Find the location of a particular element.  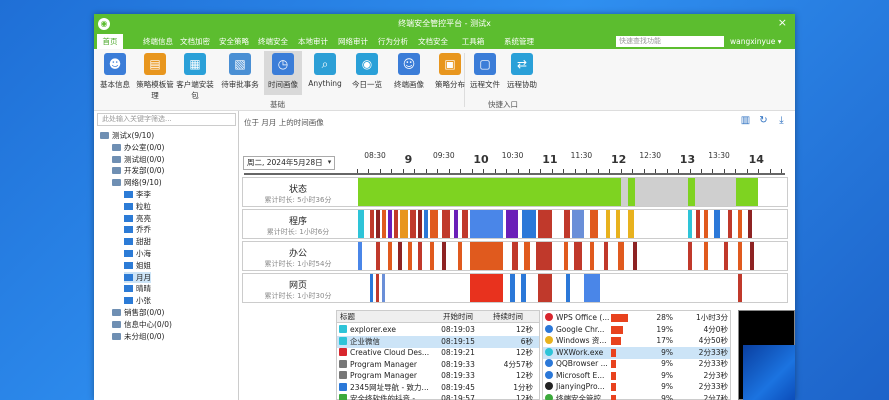

table-row: WXWork.exe 9% 2分33秒 is located at coordinates (636, 352).